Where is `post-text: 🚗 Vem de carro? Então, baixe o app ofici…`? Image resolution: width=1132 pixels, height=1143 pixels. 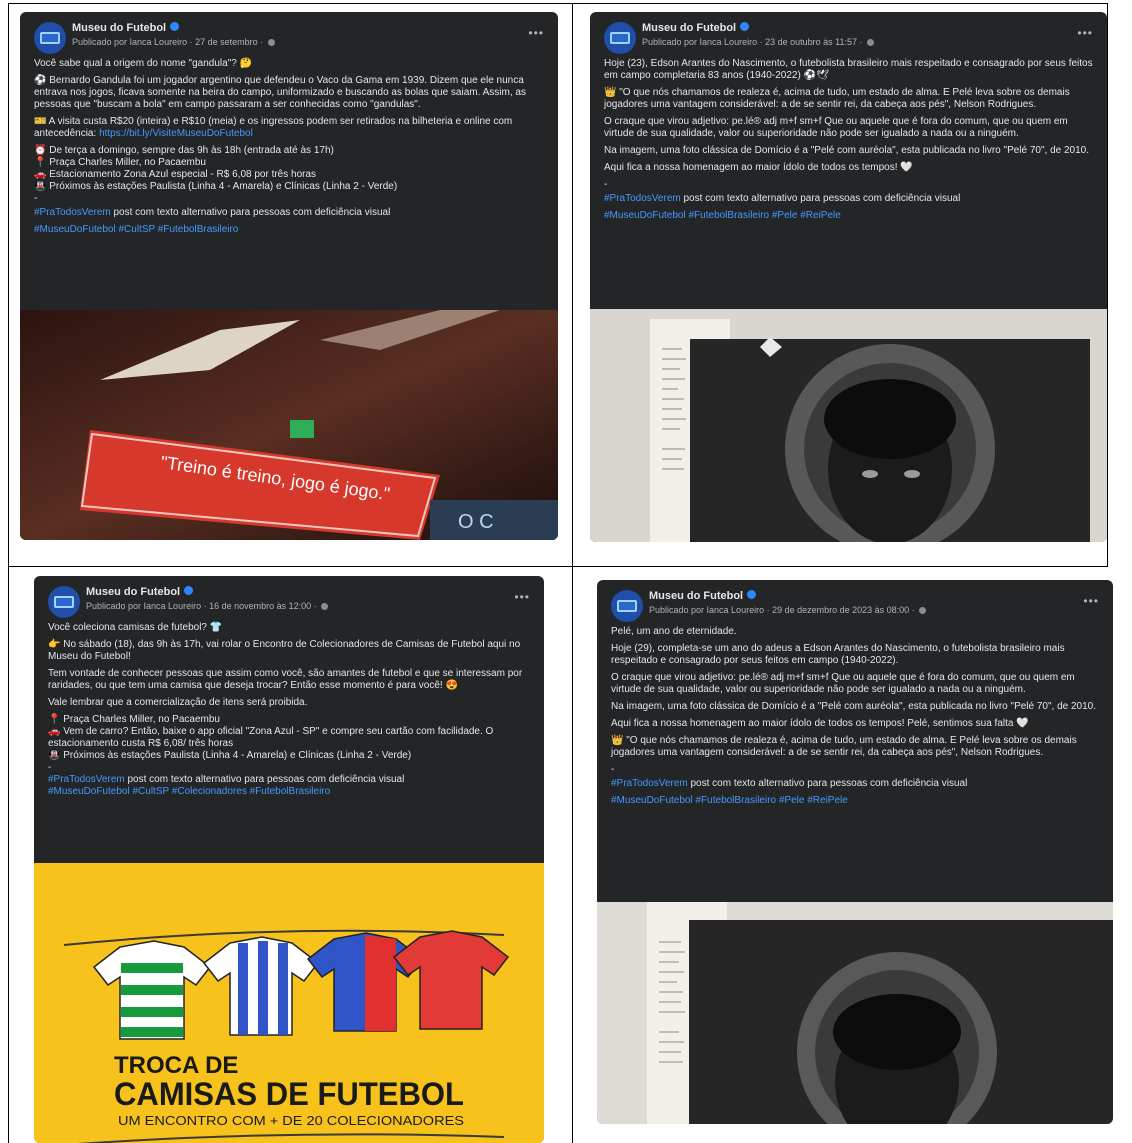
post-text: 🚗 Vem de carro? Então, baixe o app ofici… is located at coordinates (271, 737).